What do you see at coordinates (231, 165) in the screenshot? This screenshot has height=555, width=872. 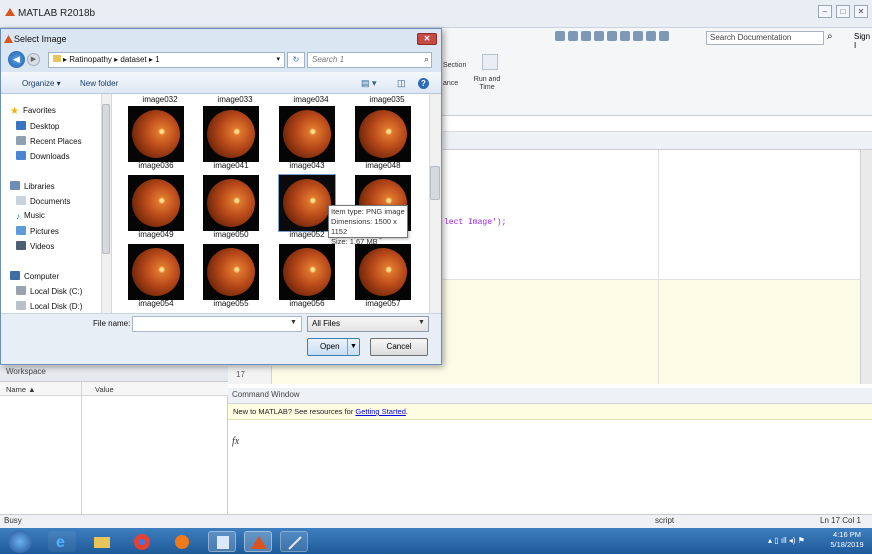 I see `file-label: image041` at bounding box center [231, 165].